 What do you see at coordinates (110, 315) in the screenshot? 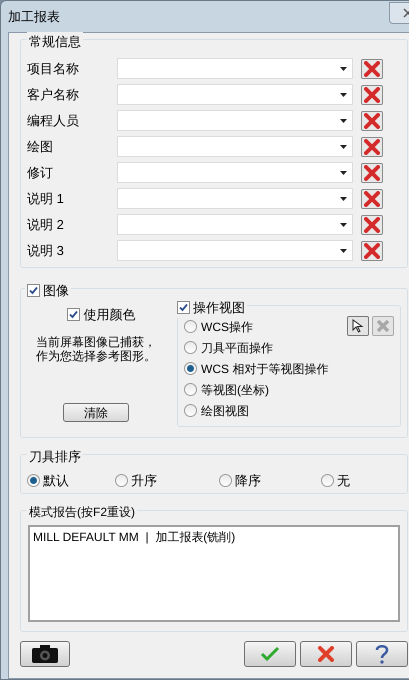
I see `checkbox-label: 使用颜色` at bounding box center [110, 315].